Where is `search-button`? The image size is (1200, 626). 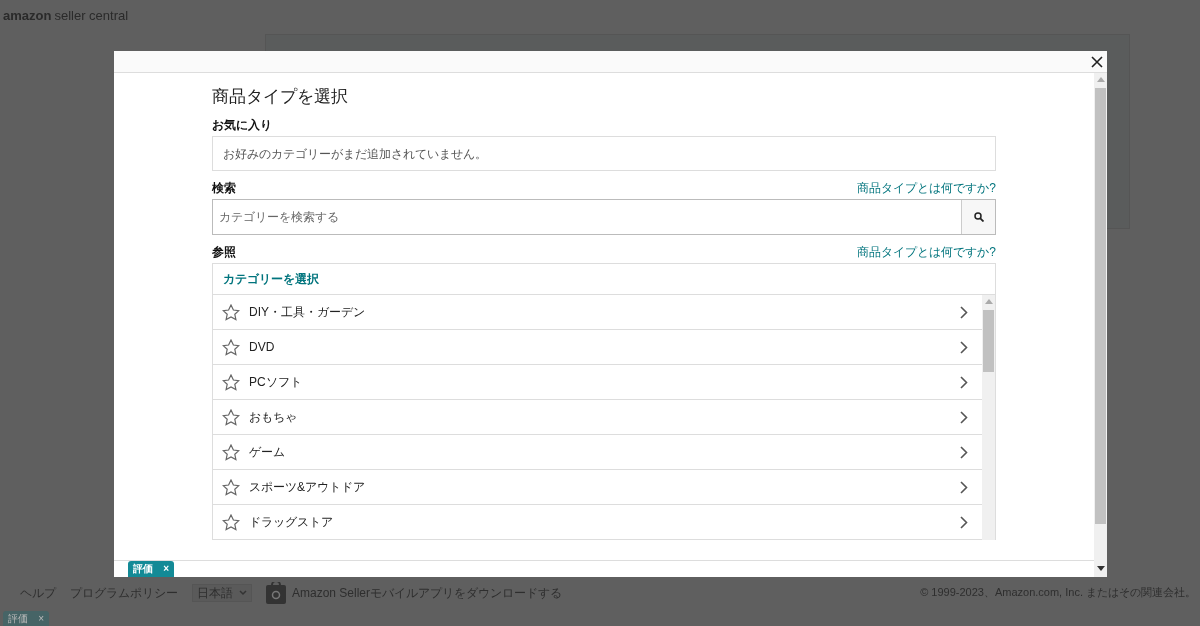
search-button is located at coordinates (978, 217).